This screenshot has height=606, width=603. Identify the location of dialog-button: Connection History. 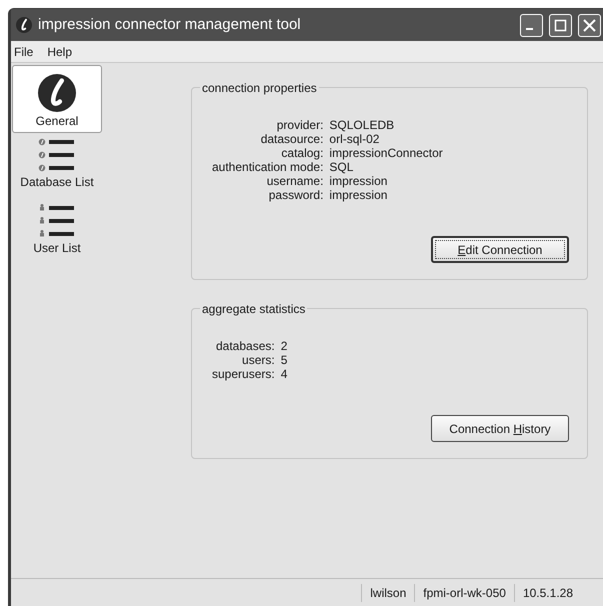
(500, 428).